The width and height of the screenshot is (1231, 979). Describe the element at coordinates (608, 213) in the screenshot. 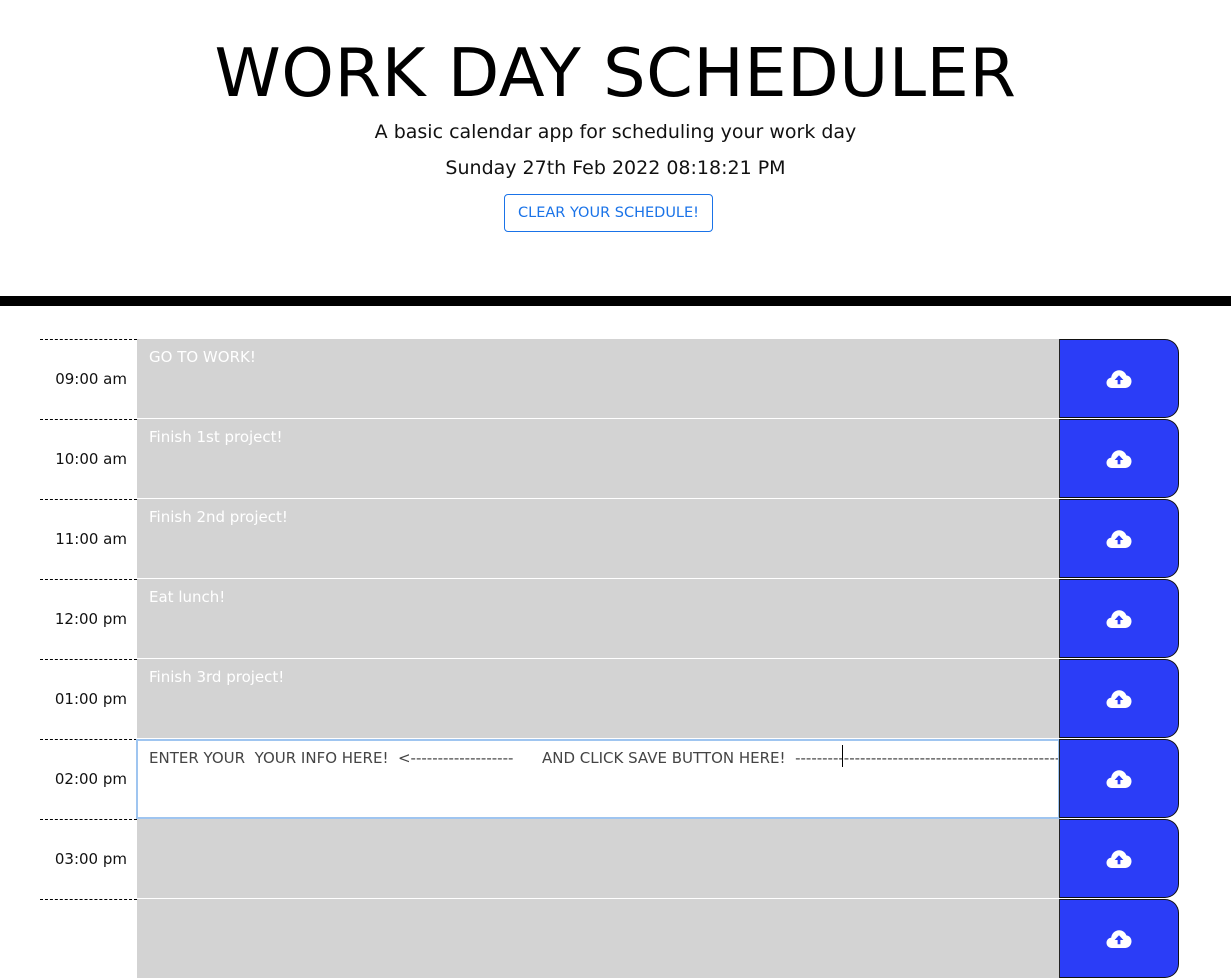

I see `clear-schedule-button: CLEAR YOUR SCHEDULE!` at that location.